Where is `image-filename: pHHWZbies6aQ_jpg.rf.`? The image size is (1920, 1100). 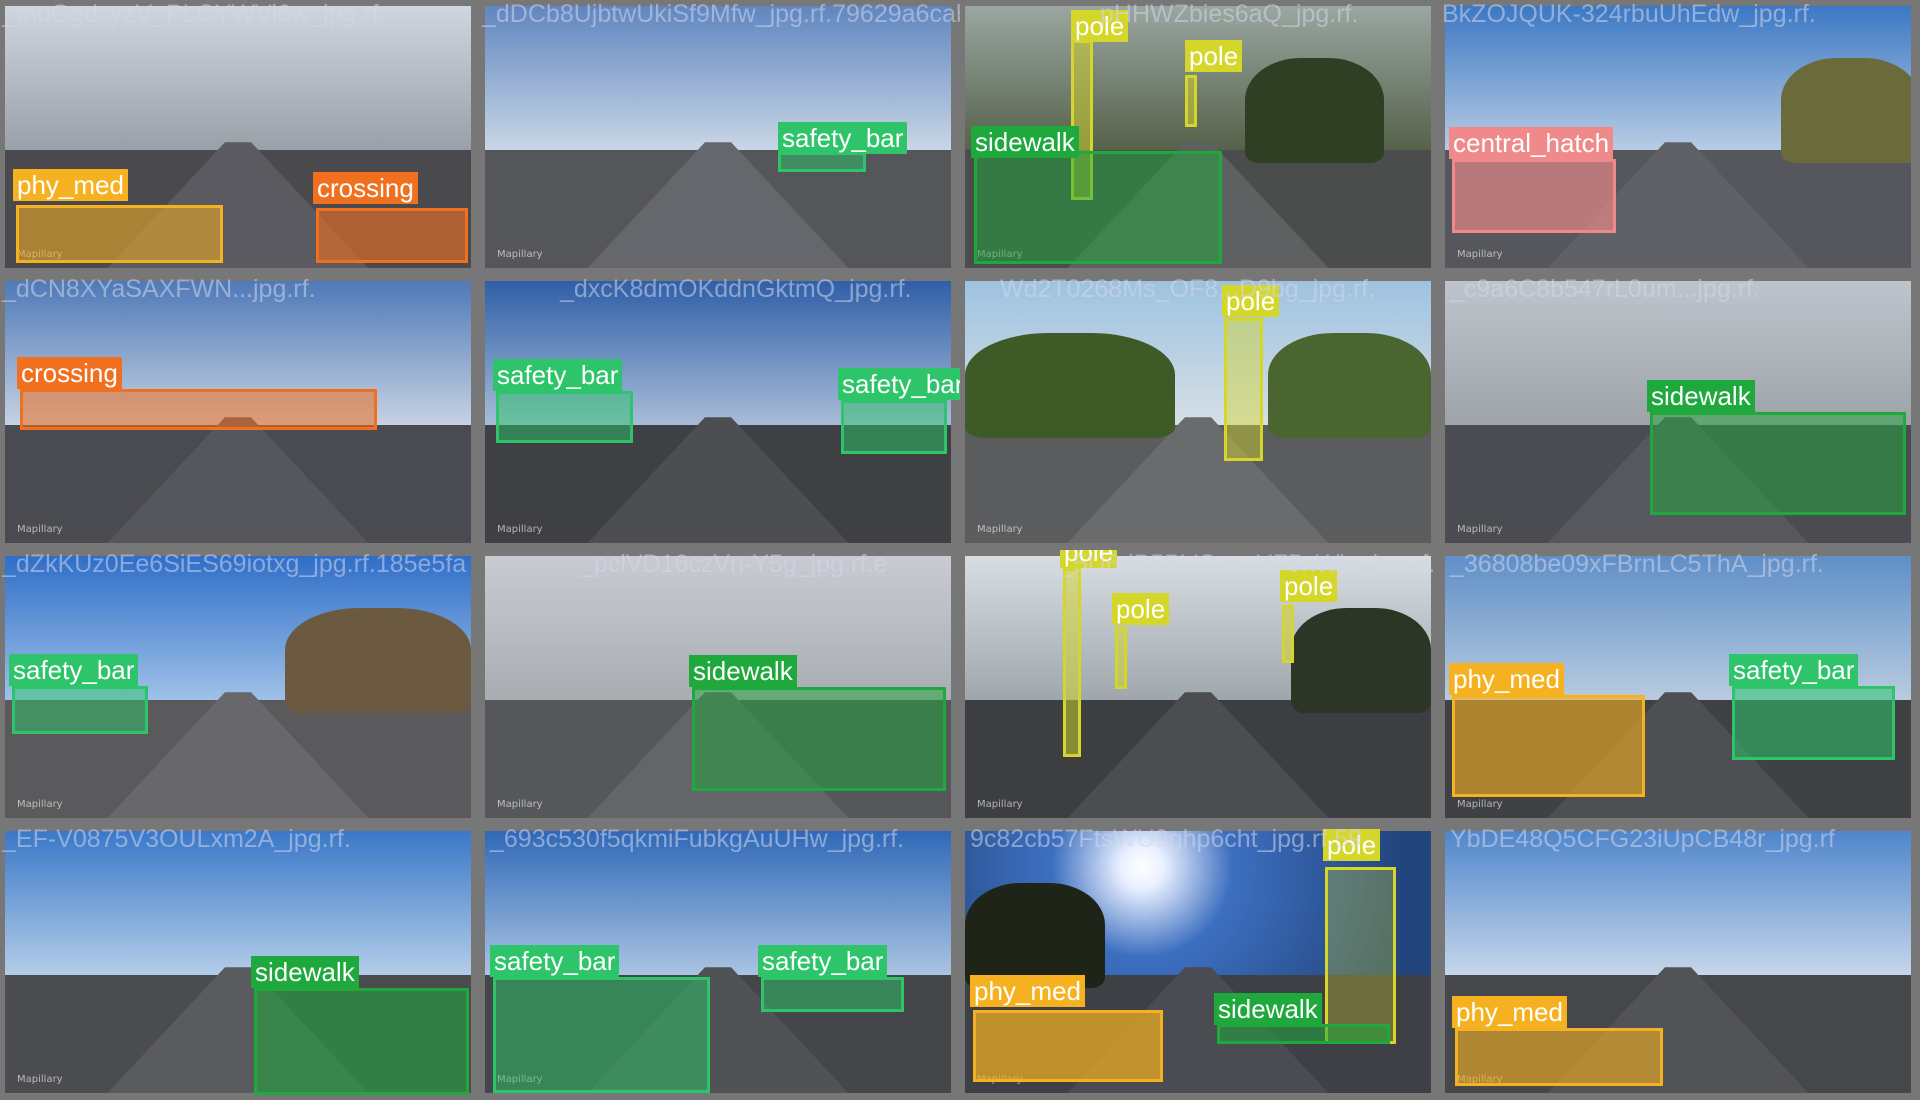 image-filename: pHHWZbies6aQ_jpg.rf. is located at coordinates (1229, 14).